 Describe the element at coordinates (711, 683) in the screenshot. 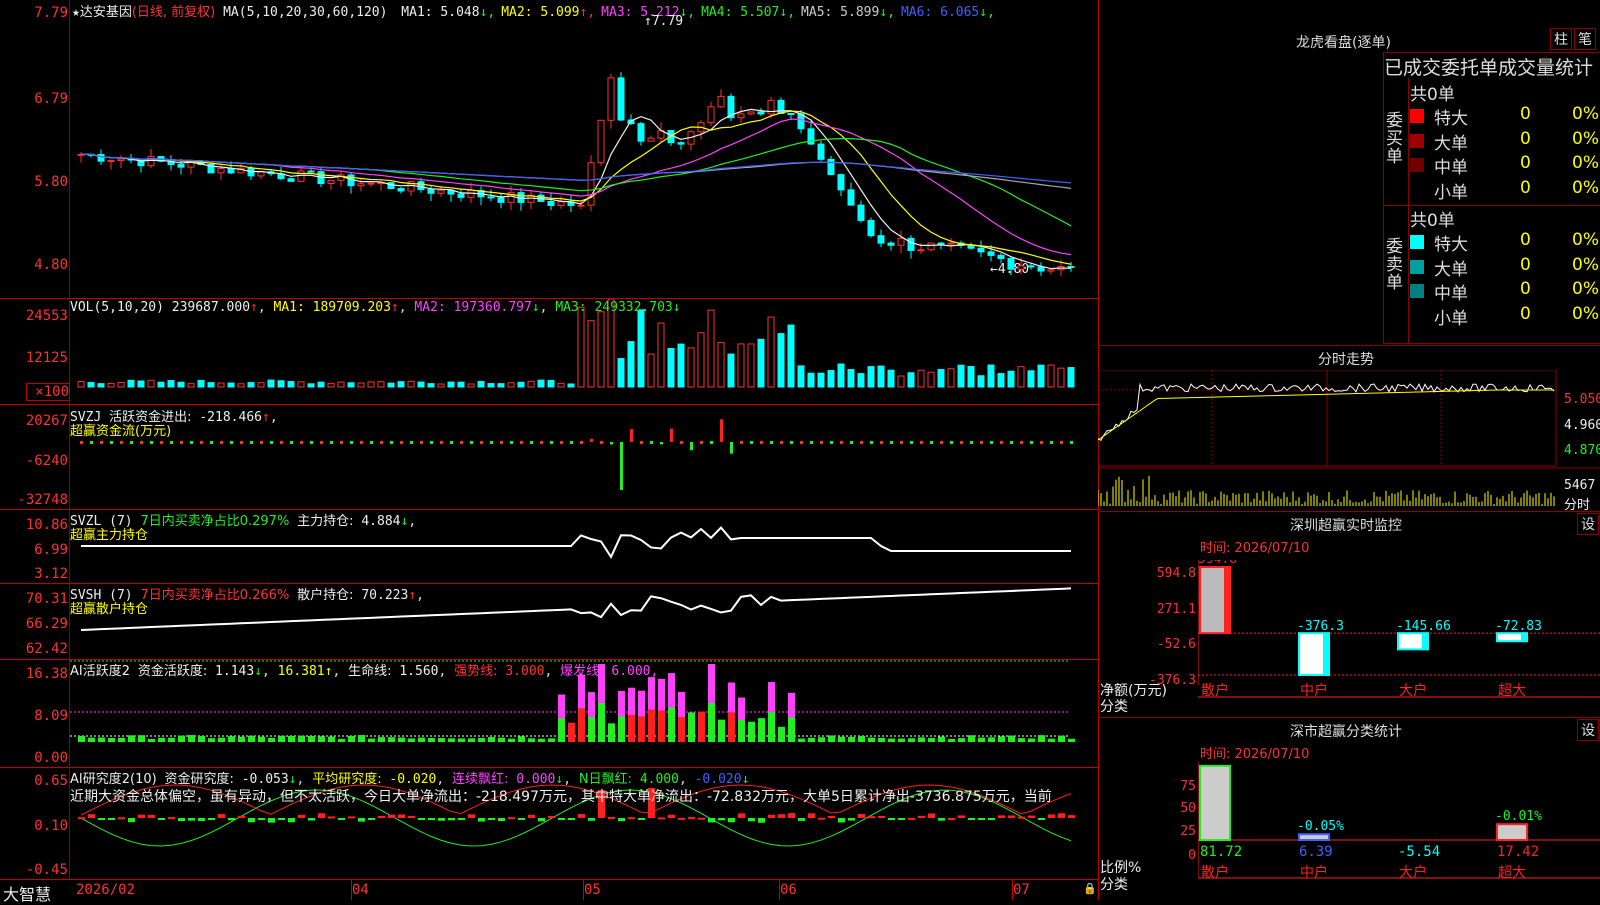

I see `active-bar-top` at that location.